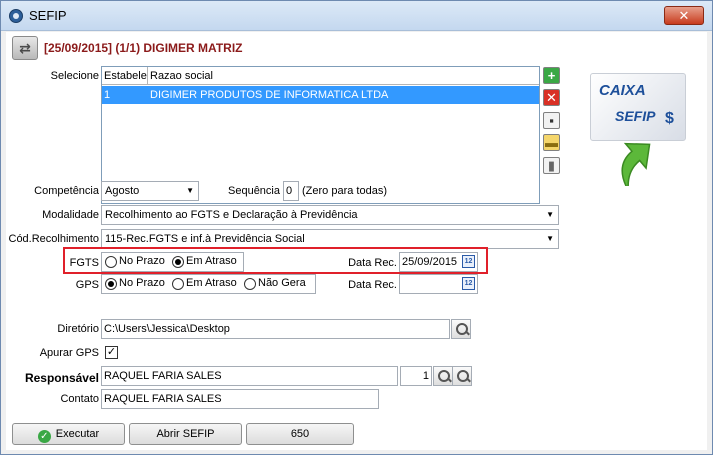 The image size is (713, 455). Describe the element at coordinates (78, 329) in the screenshot. I see `diretorio-label: Diretório` at that location.